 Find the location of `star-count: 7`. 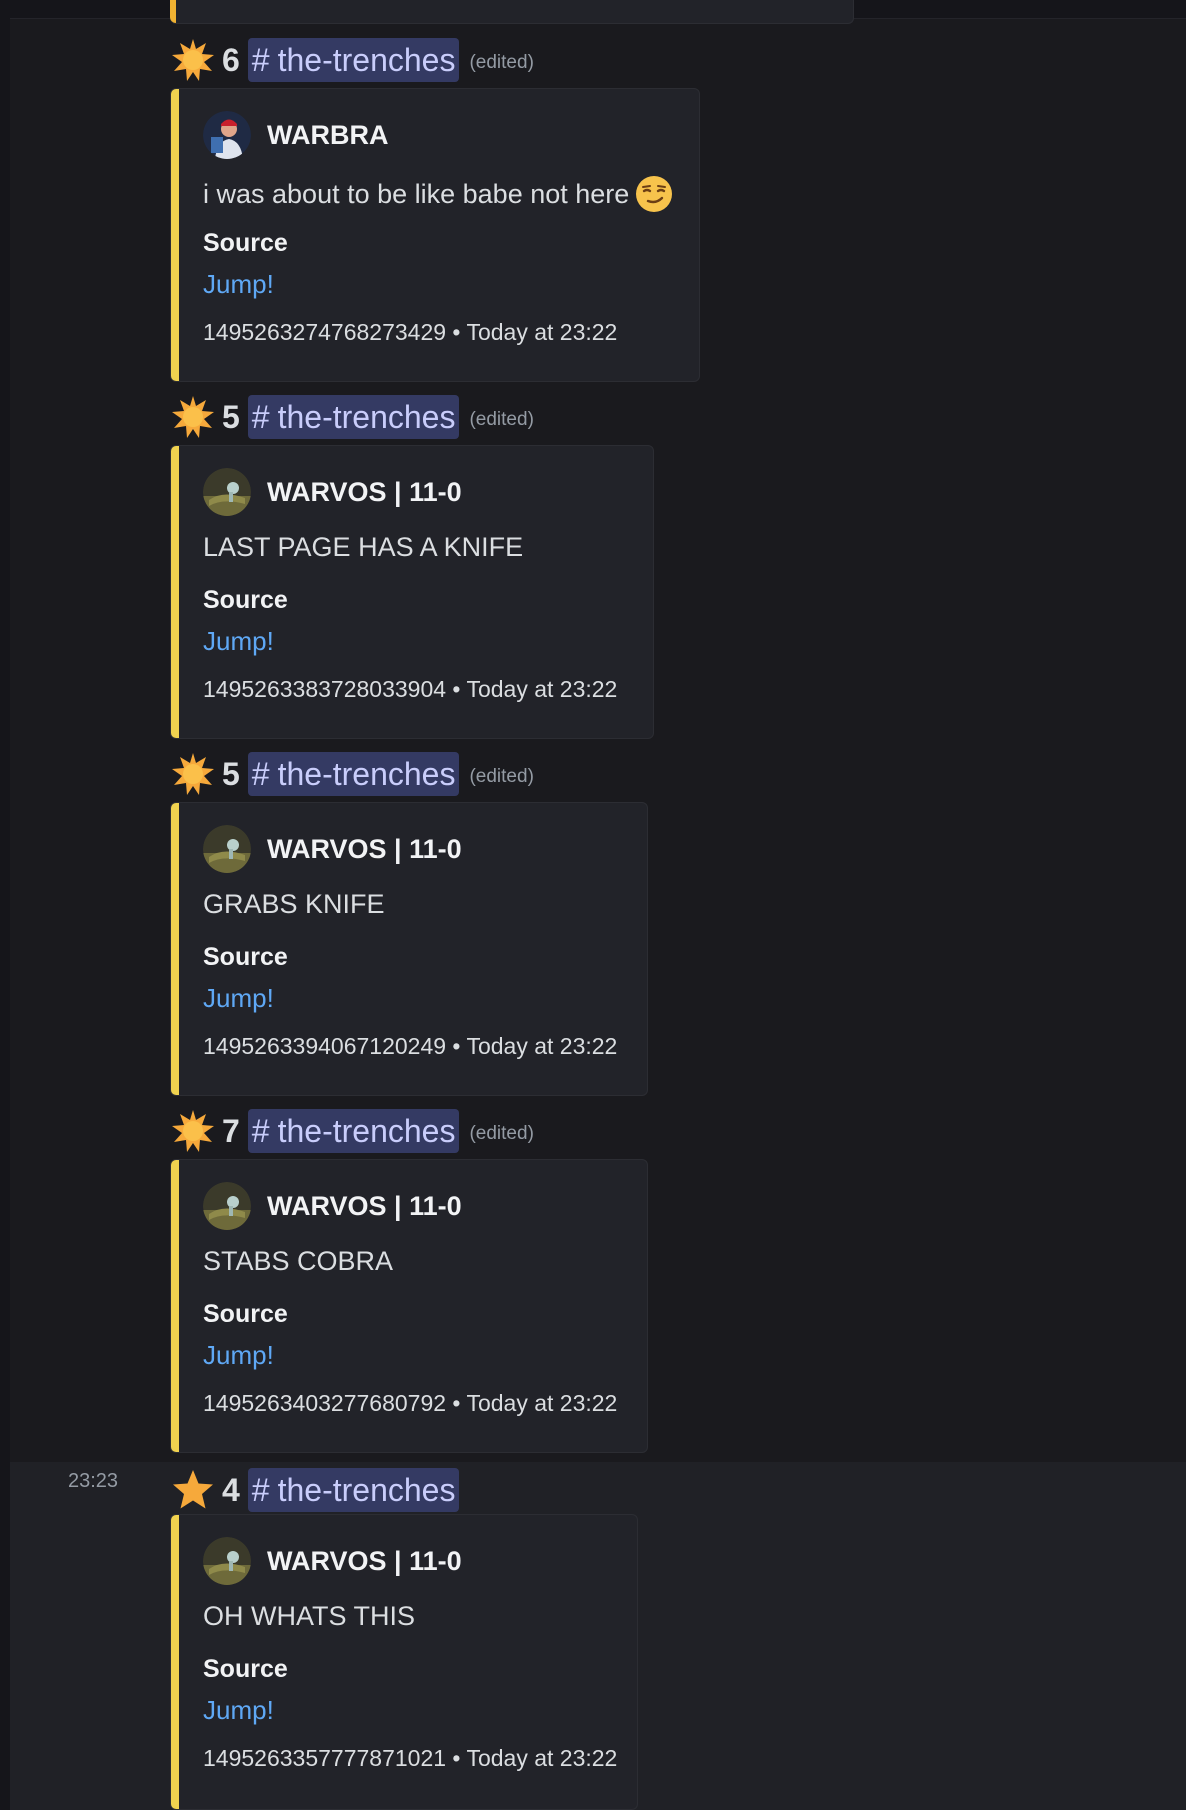

star-count: 7 is located at coordinates (231, 1130).